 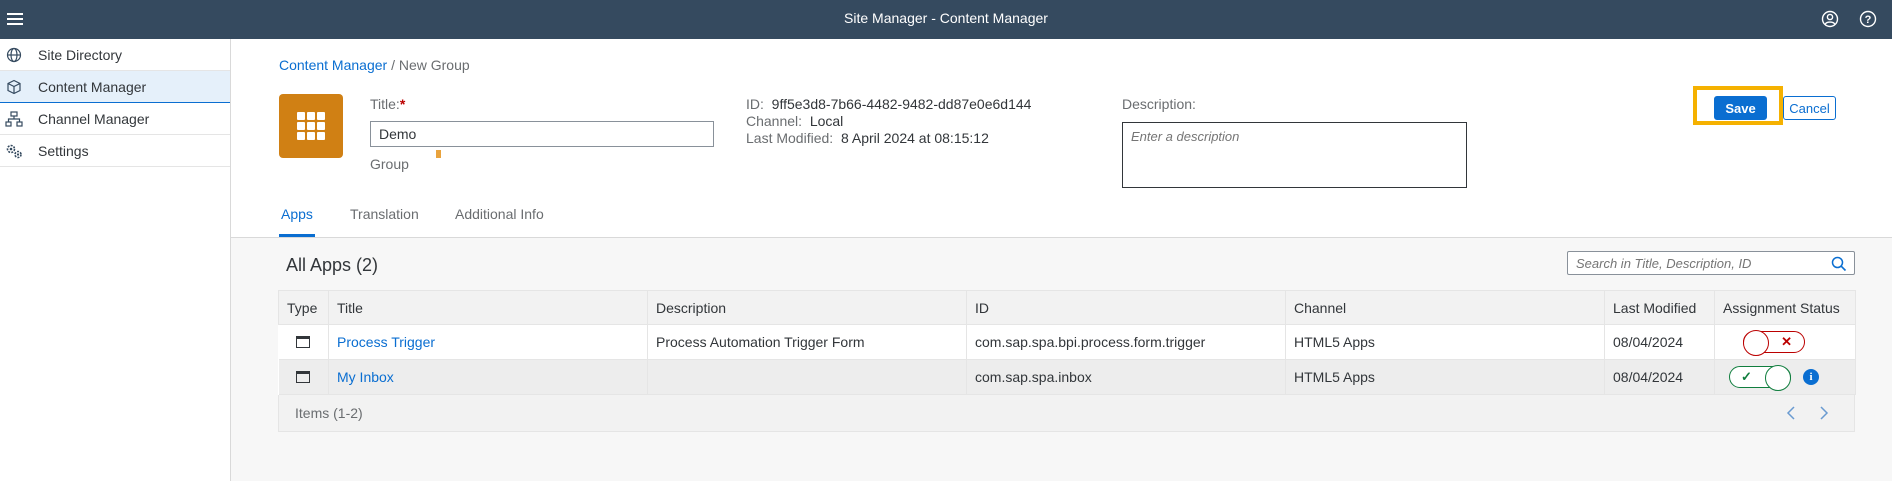 I want to click on channel-label: Channel:, so click(x=774, y=121).